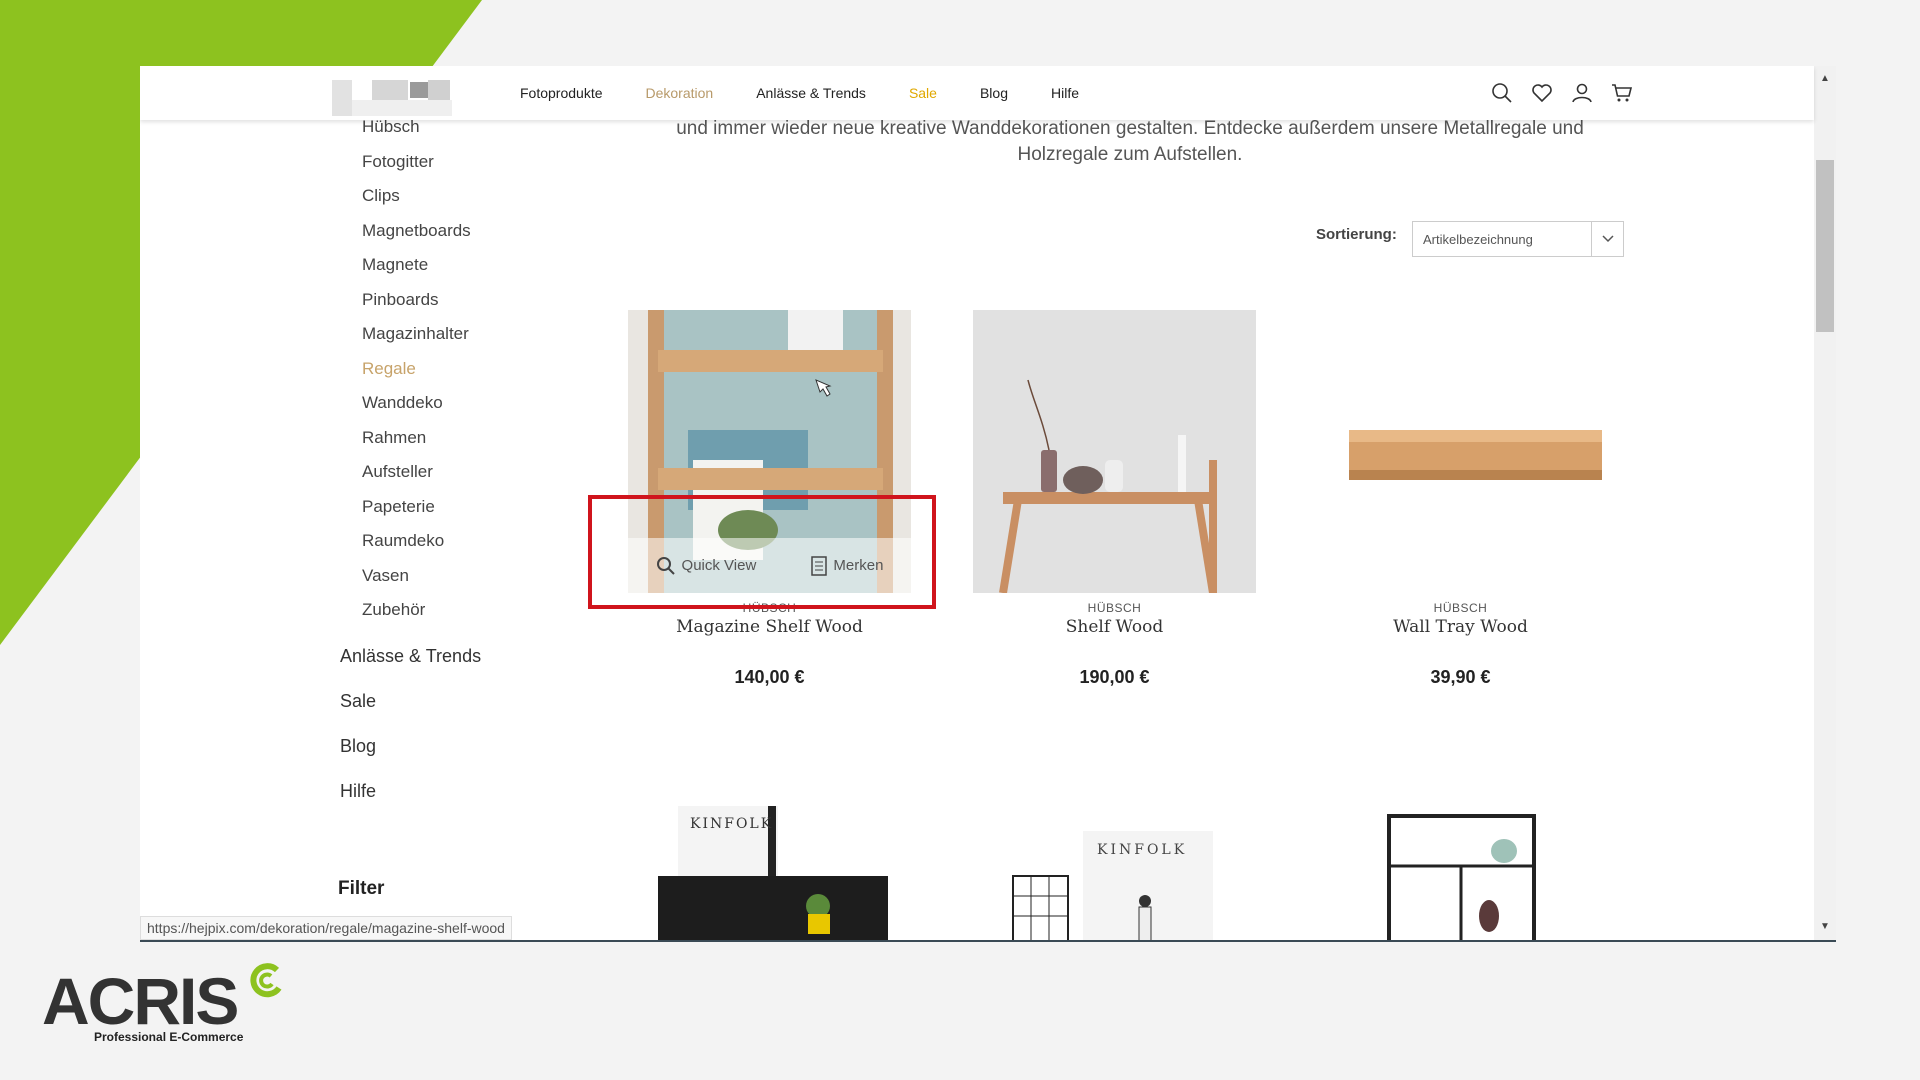 The width and height of the screenshot is (1920, 1080). I want to click on scroll-down-icon: ▼, so click(1825, 927).